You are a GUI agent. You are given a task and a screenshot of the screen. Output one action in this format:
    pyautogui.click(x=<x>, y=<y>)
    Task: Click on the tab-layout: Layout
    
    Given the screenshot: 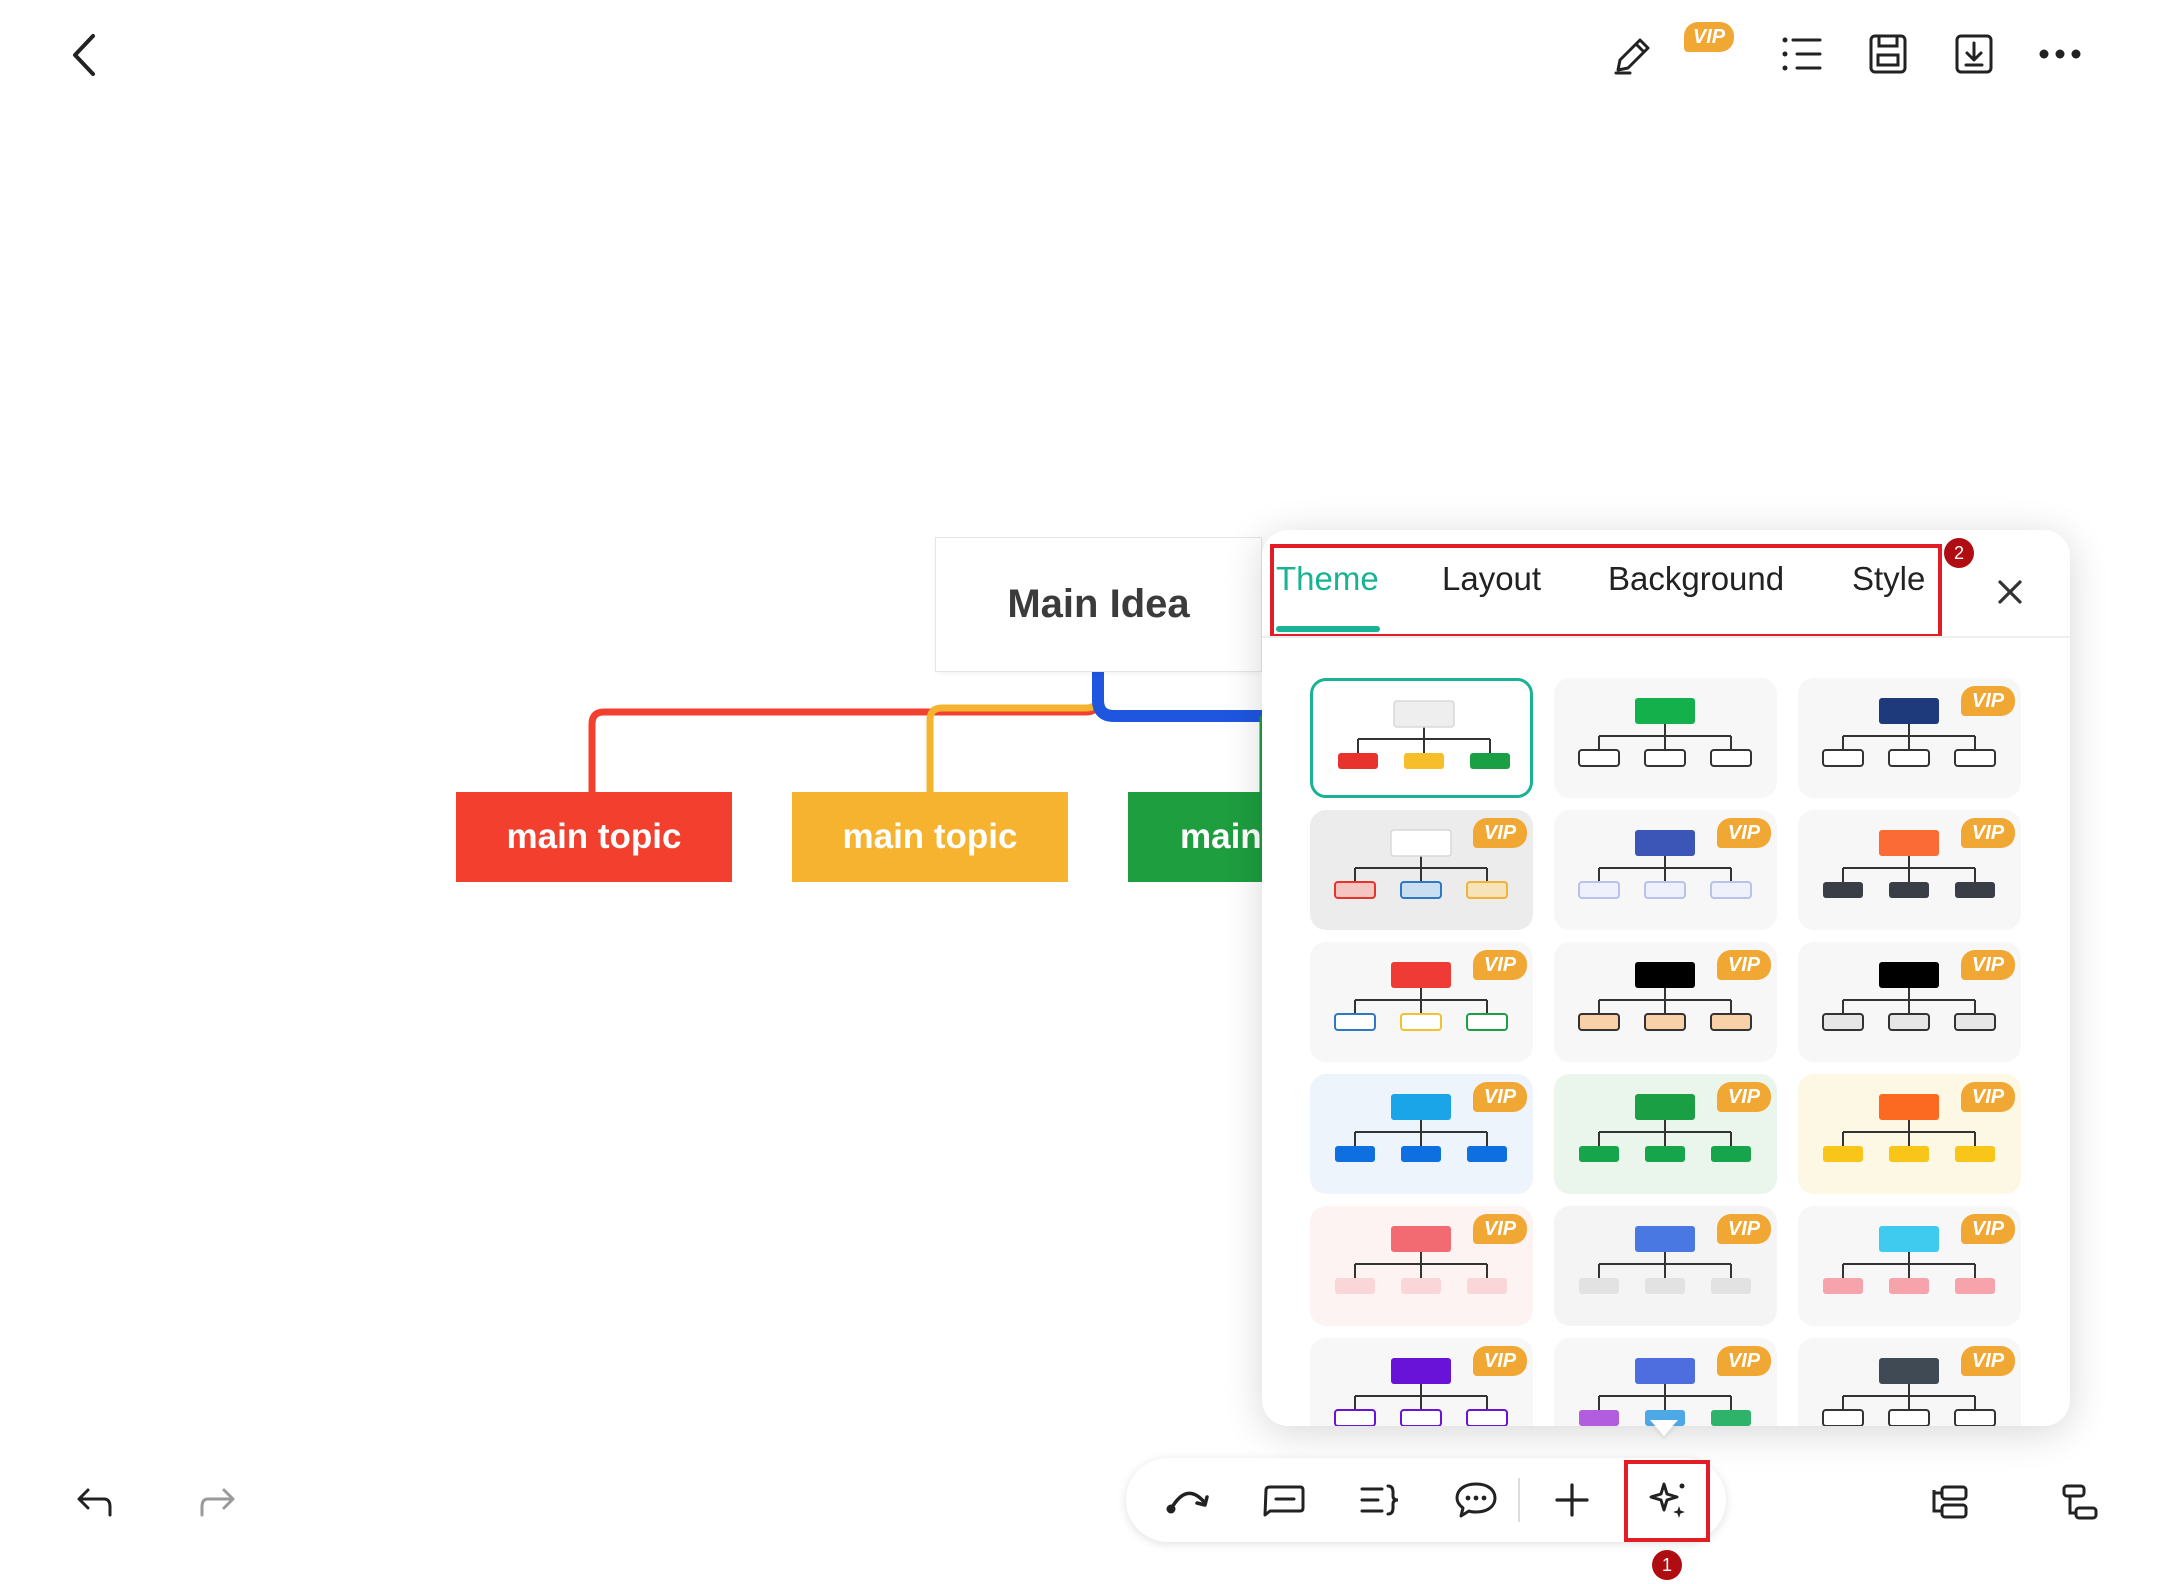 What is the action you would take?
    pyautogui.click(x=1491, y=579)
    